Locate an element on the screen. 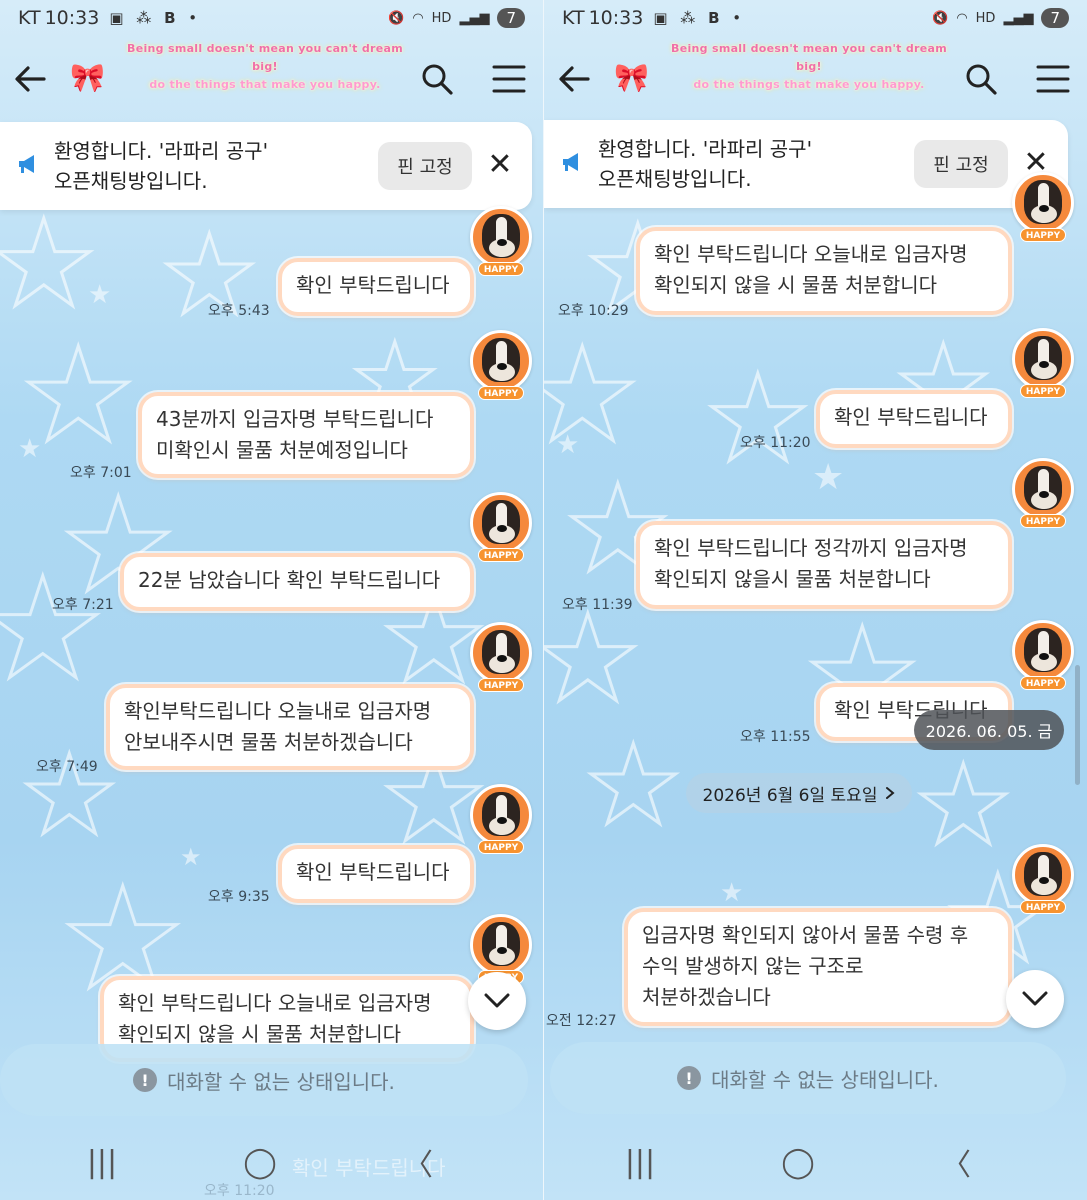 Image resolution: width=1087 pixels, height=1200 pixels. date-divider-chip: 2026년 6월 6일 토요일 is located at coordinates (799, 793).